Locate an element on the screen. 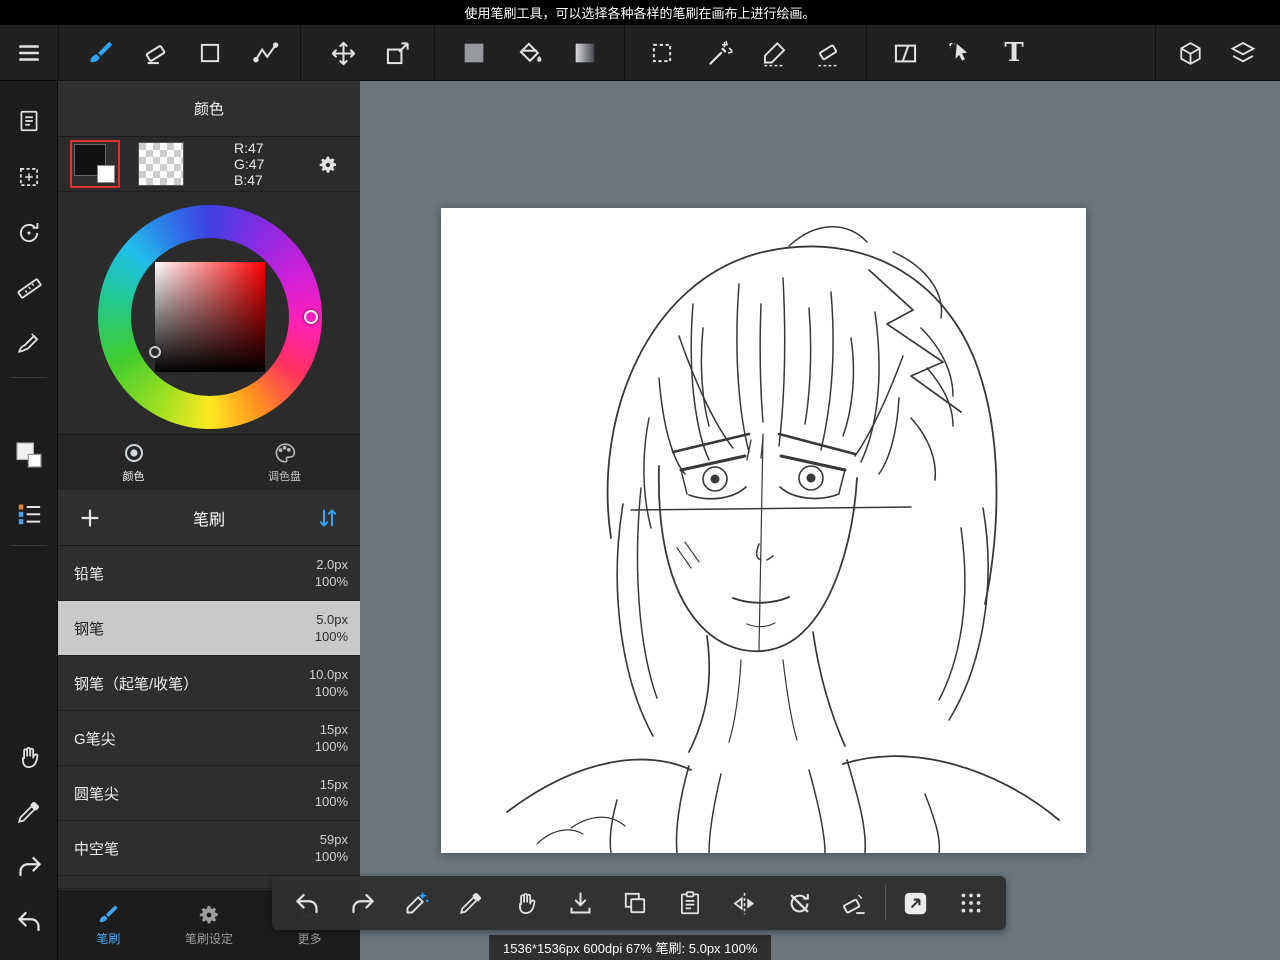 Image resolution: width=1280 pixels, height=960 pixels. brush-item-g-nib: G笔尖 15px 100% is located at coordinates (209, 738).